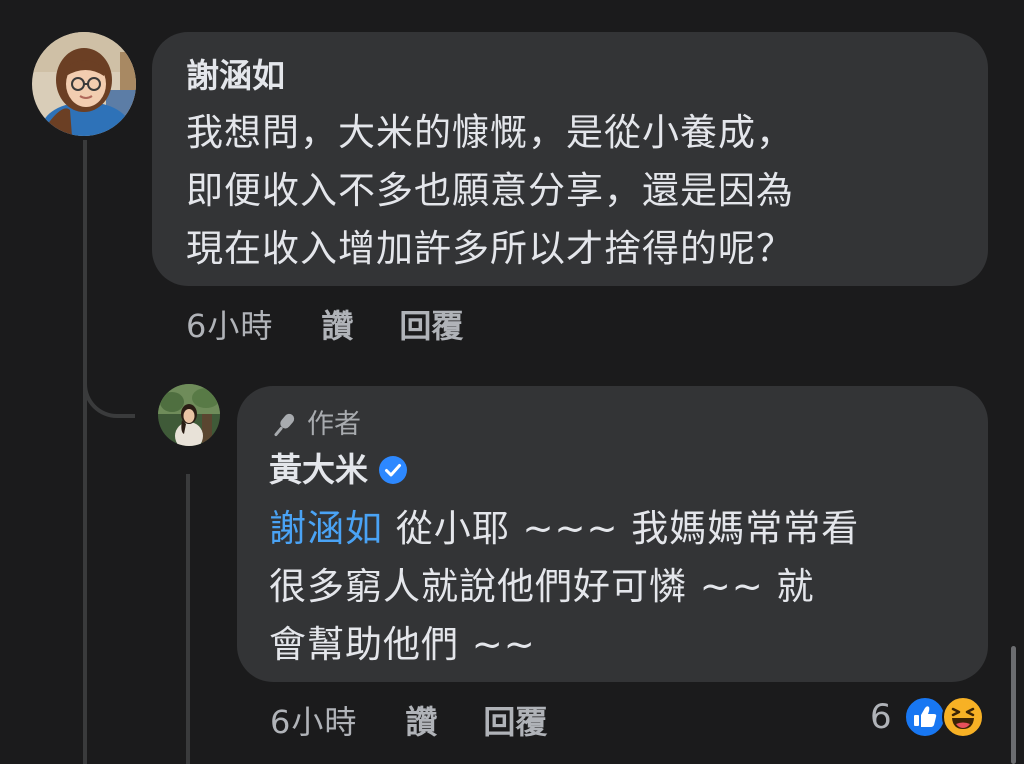  Describe the element at coordinates (924, 717) in the screenshot. I see `like-reaction-icon` at that location.